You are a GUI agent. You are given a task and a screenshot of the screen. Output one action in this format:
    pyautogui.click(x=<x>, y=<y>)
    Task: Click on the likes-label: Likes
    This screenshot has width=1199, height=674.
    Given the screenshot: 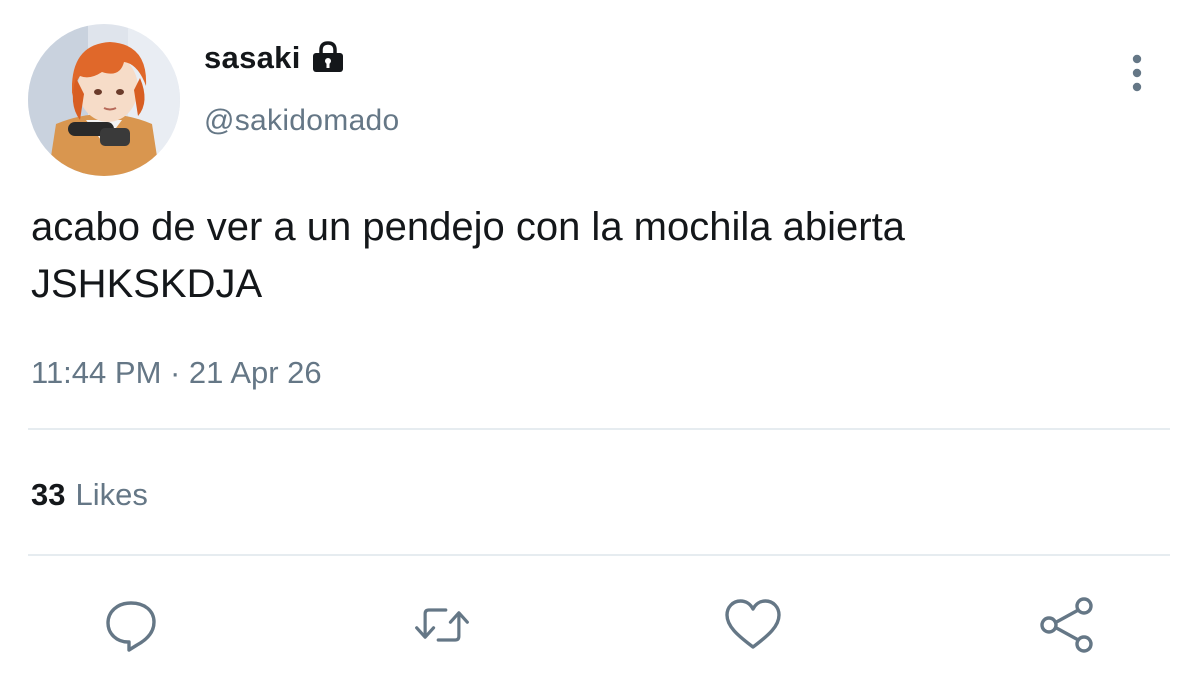 What is the action you would take?
    pyautogui.click(x=111, y=494)
    